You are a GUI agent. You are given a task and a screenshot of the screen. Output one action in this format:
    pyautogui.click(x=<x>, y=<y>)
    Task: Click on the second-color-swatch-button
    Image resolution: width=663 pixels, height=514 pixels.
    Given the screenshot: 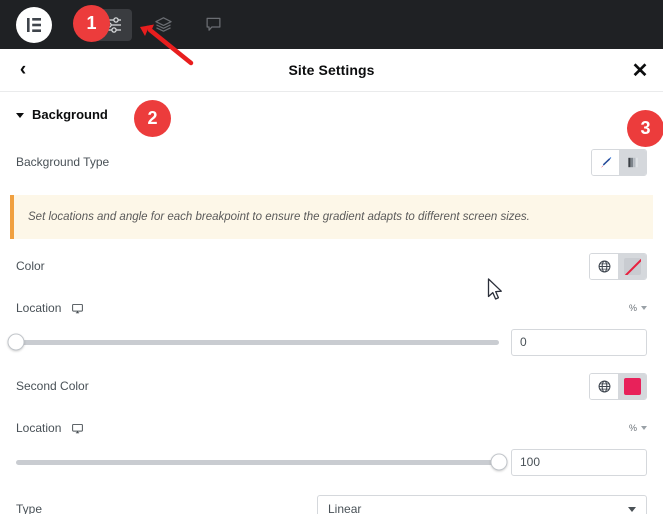 What is the action you would take?
    pyautogui.click(x=632, y=386)
    